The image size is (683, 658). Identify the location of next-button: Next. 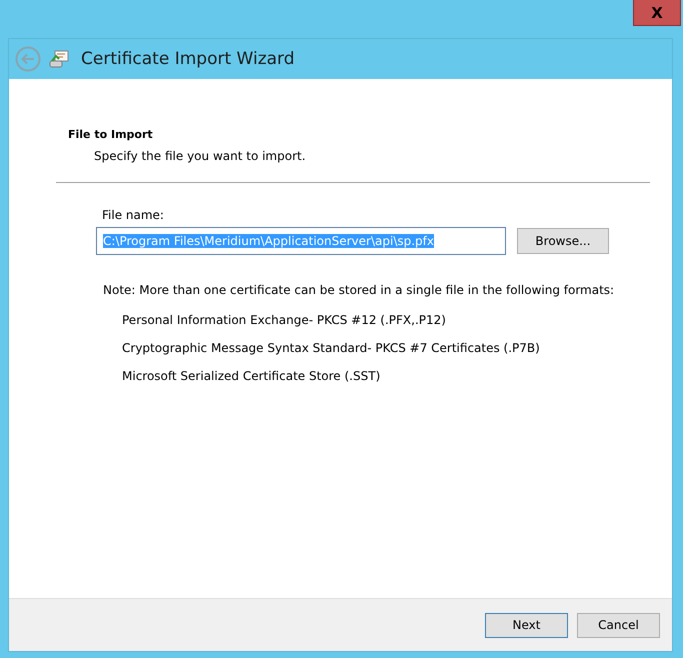
(526, 625).